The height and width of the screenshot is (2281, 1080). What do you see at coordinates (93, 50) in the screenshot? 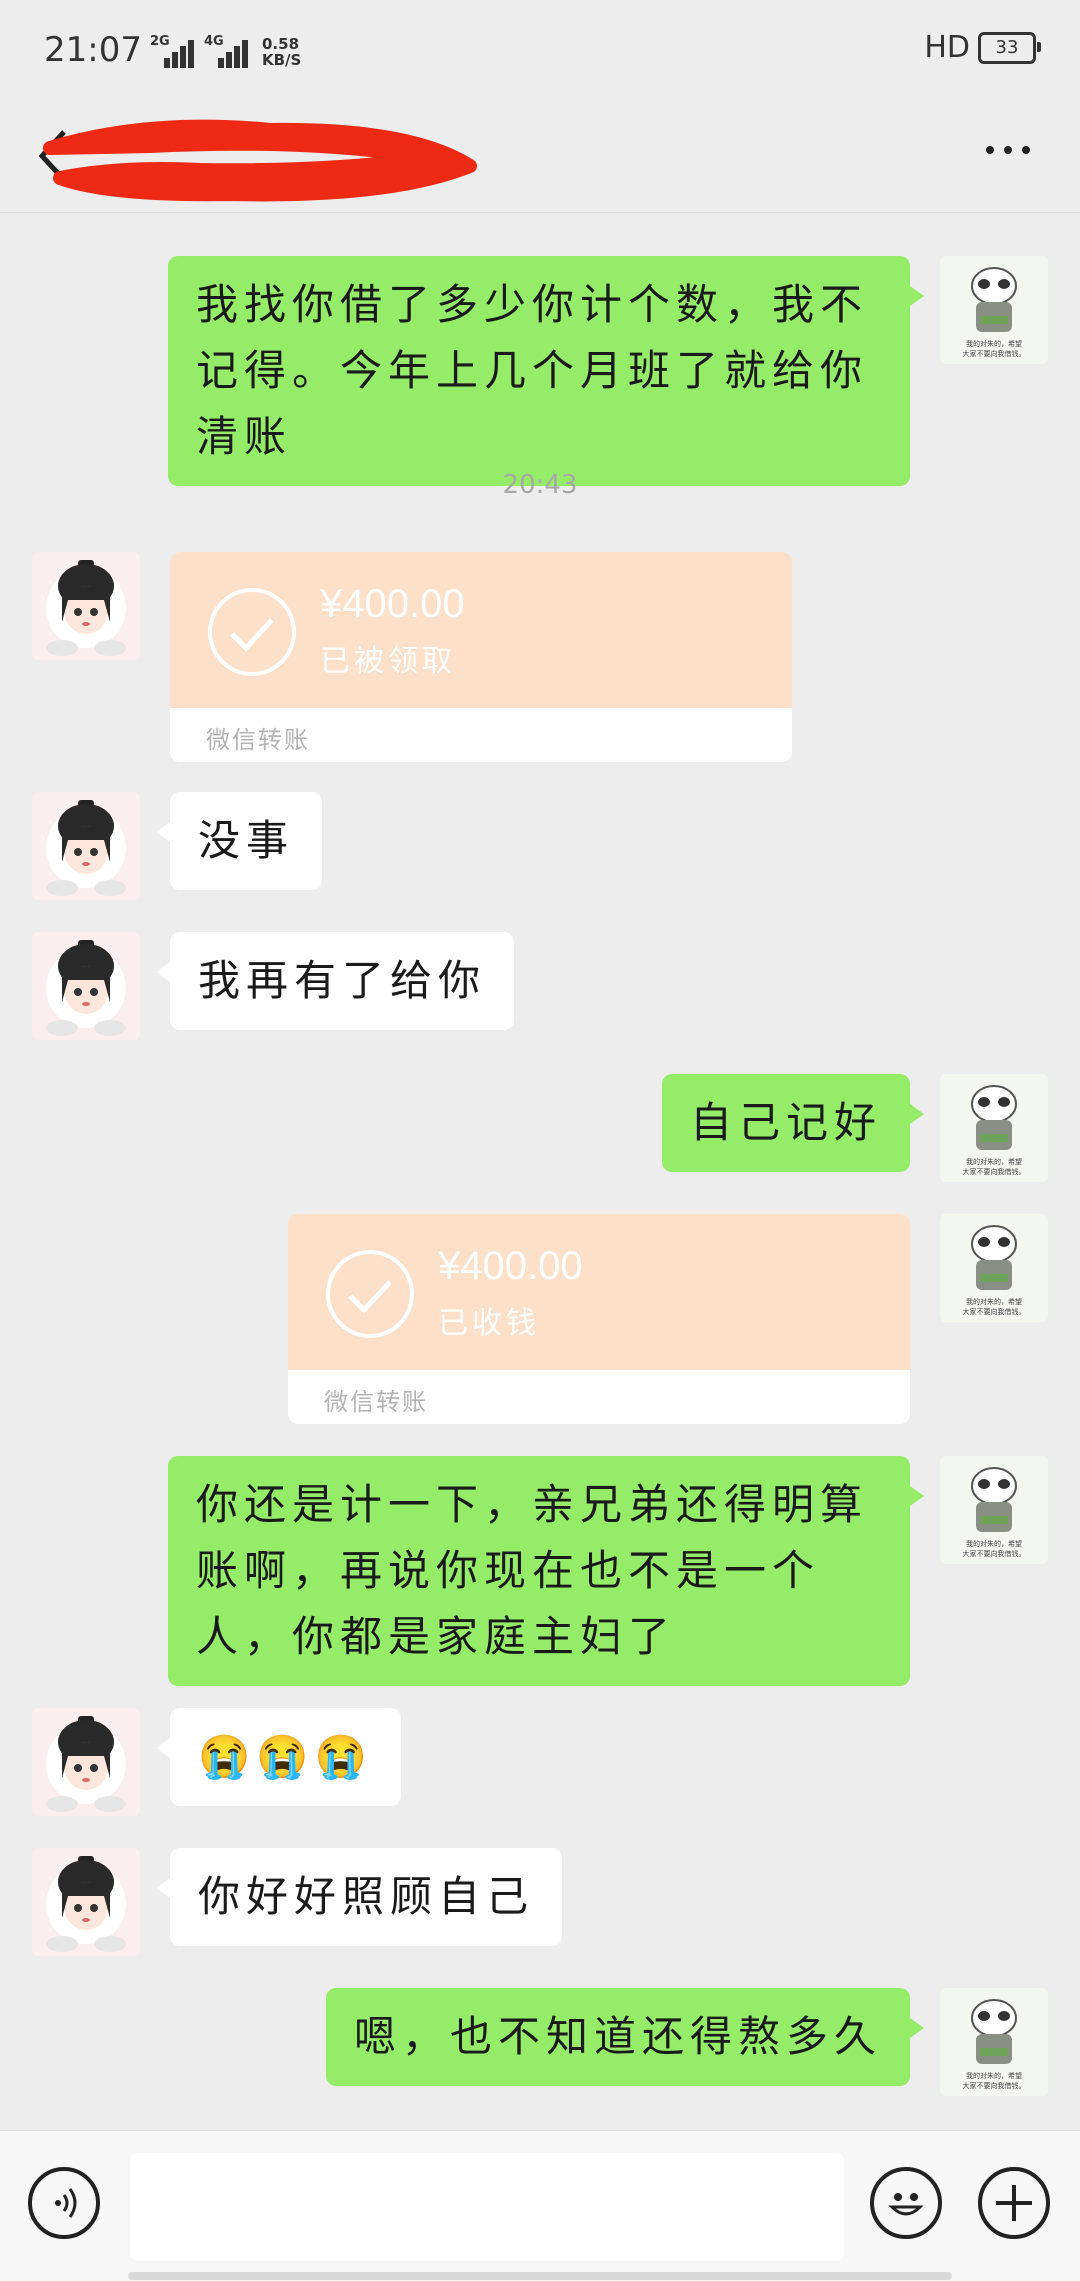
I see `status-time: 21:07` at bounding box center [93, 50].